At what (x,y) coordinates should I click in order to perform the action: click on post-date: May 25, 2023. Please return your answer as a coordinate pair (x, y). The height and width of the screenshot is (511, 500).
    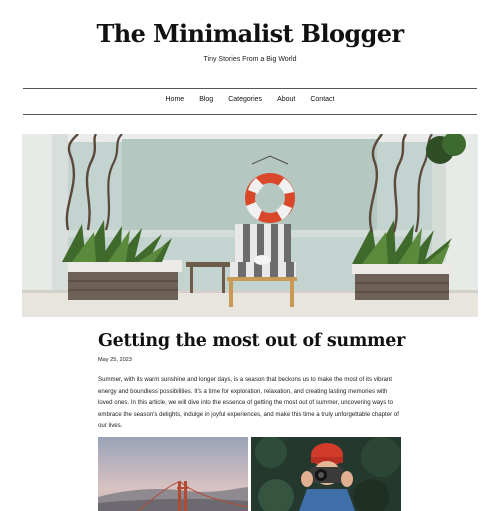
    Looking at the image, I should click on (115, 360).